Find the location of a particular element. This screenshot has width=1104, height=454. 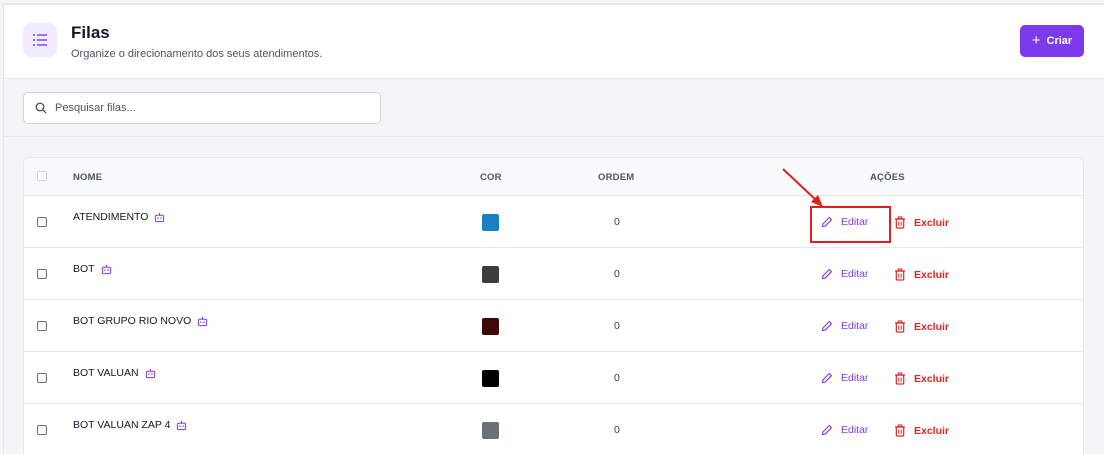

annotation-arrow-icon is located at coordinates (802, 187).